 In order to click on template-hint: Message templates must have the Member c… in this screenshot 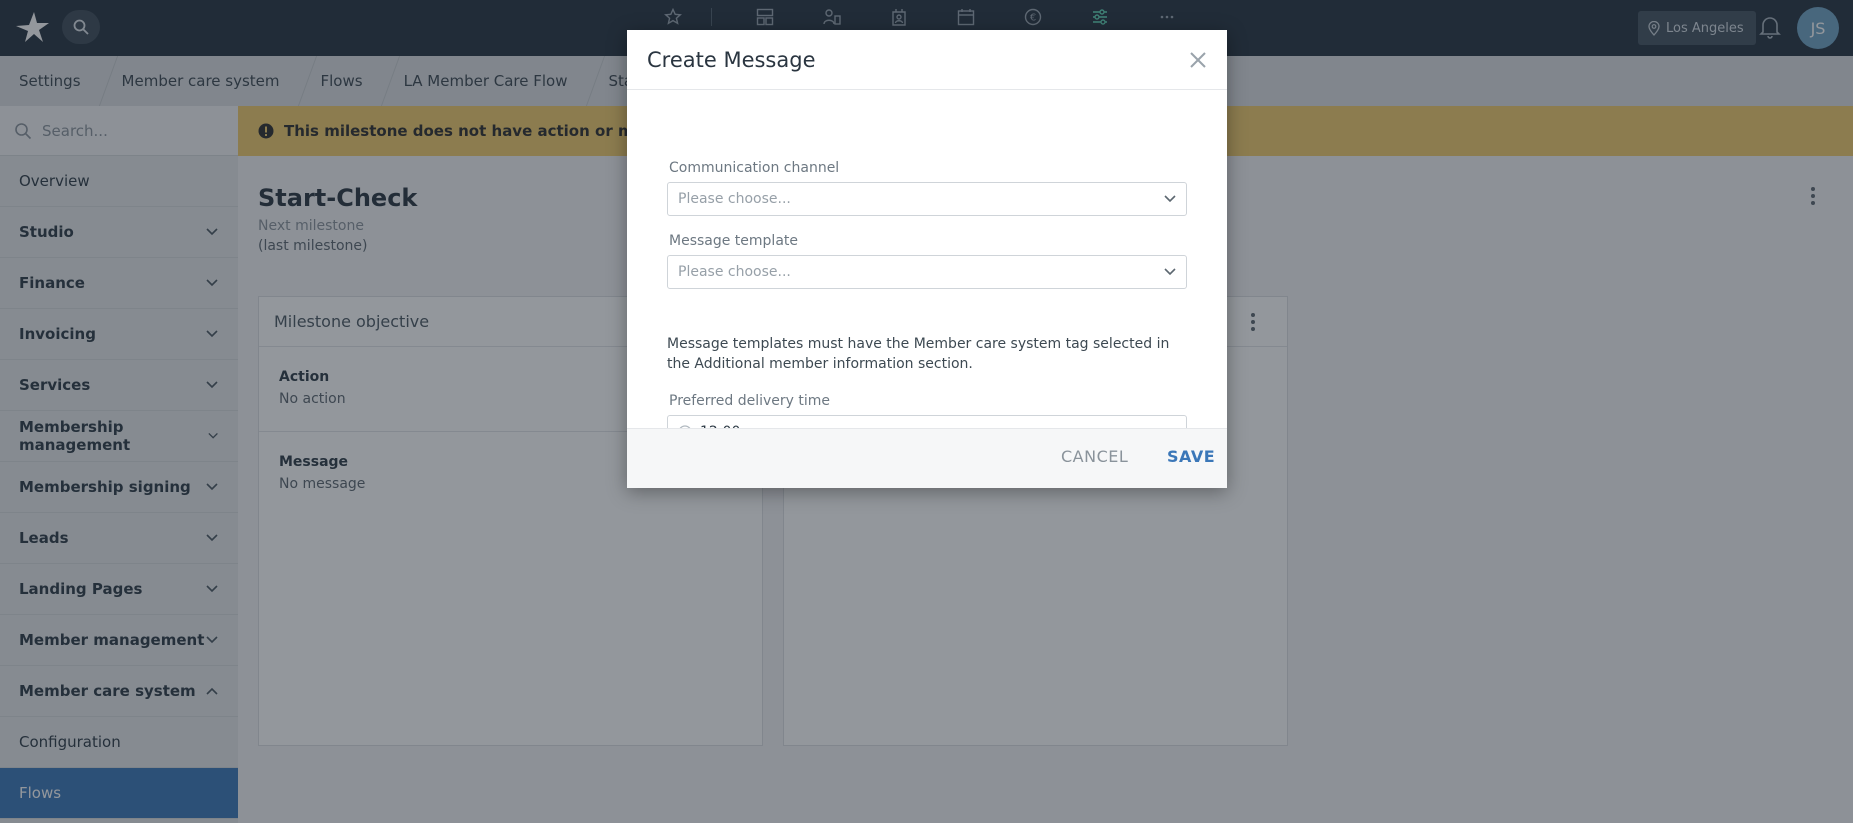, I will do `click(918, 354)`.